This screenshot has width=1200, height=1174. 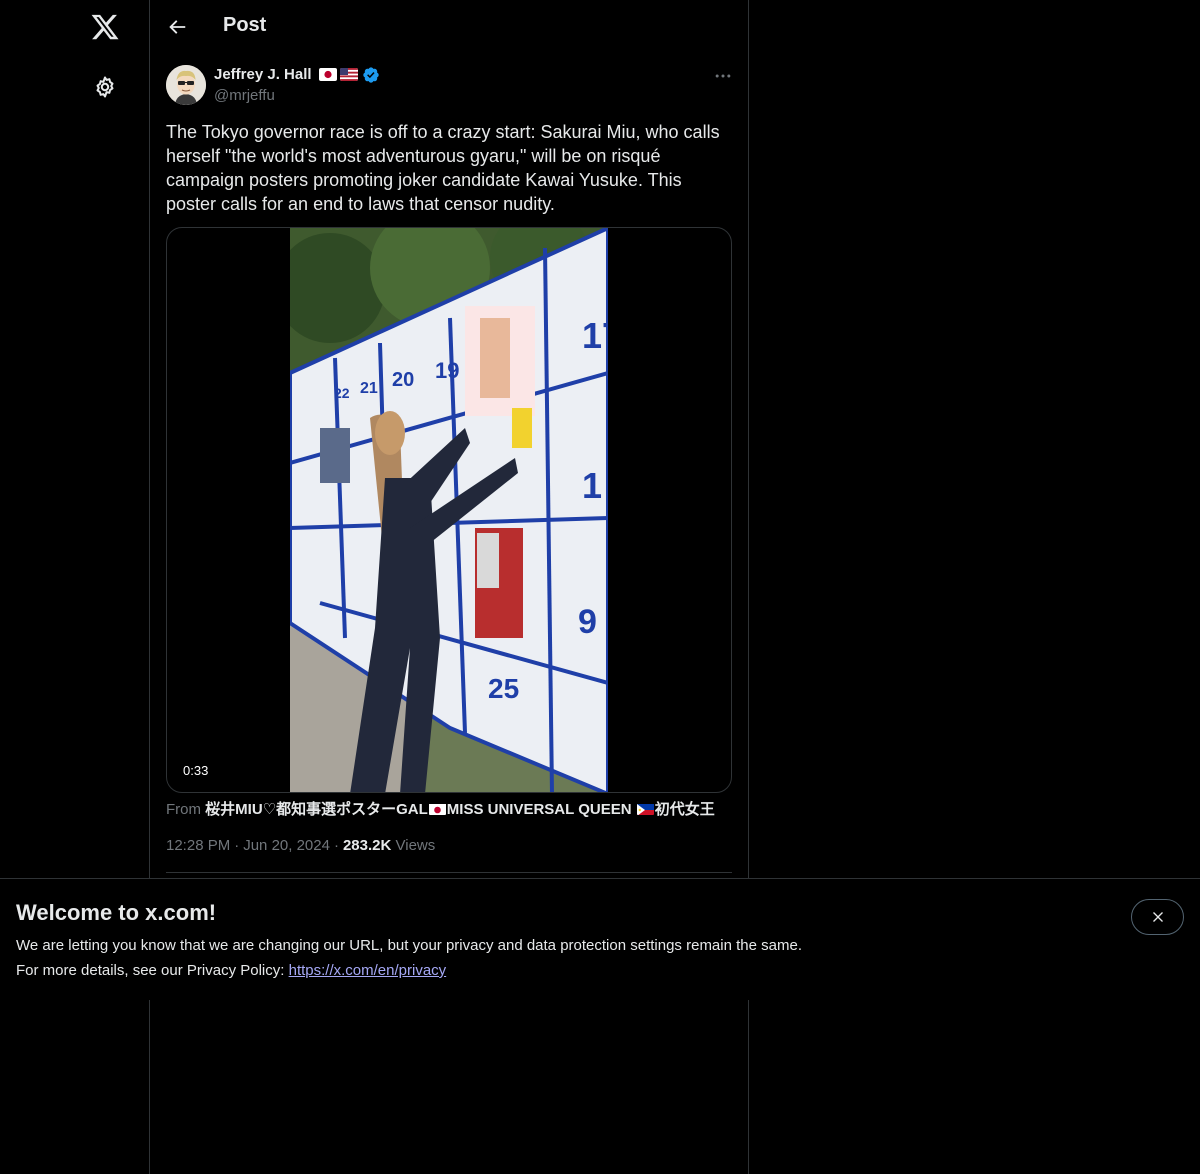 I want to click on svg-text: 1, so click(x=592, y=485).